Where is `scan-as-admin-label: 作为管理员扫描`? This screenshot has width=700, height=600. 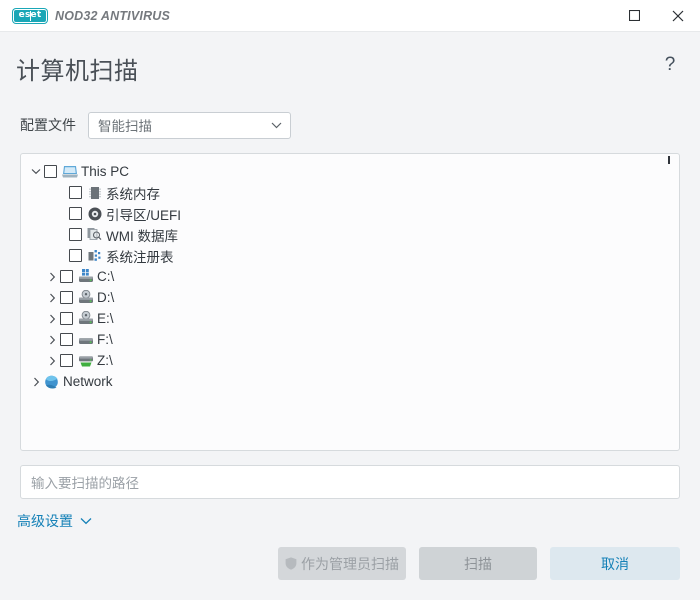
scan-as-admin-label: 作为管理员扫描 is located at coordinates (350, 563).